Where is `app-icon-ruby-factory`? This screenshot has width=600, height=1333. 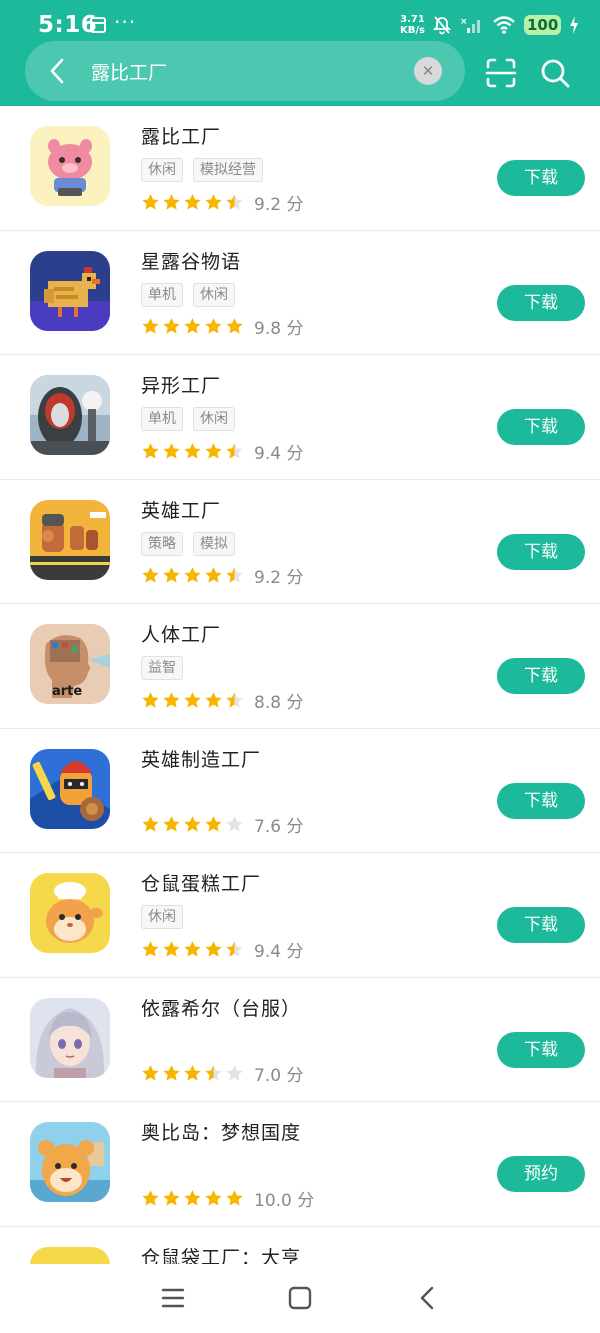 app-icon-ruby-factory is located at coordinates (70, 166).